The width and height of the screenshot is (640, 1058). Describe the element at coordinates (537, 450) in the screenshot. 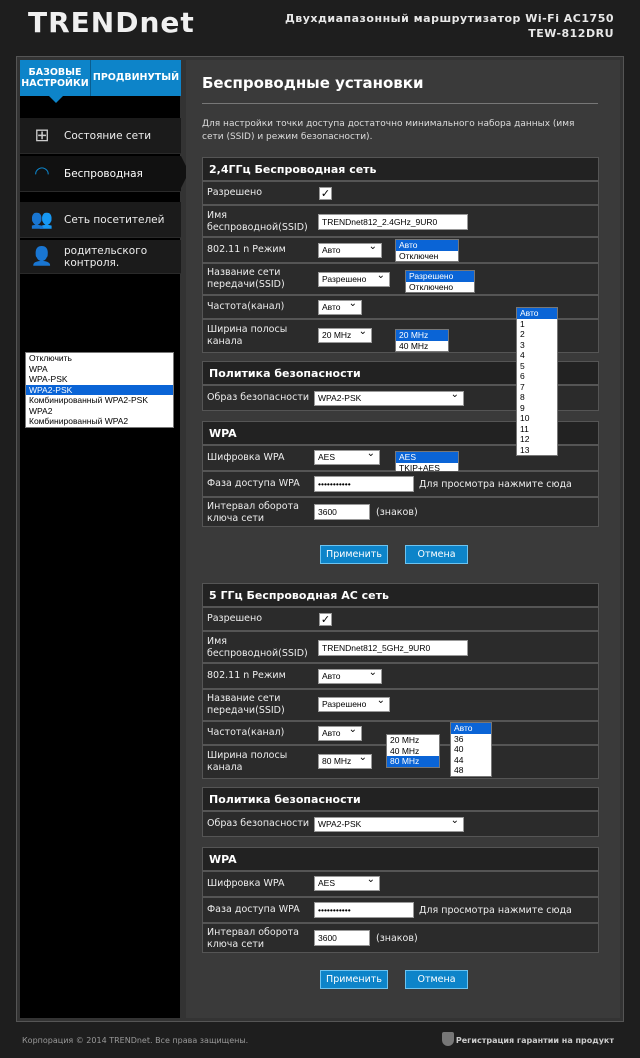

I see `dropdown-option: 13` at that location.